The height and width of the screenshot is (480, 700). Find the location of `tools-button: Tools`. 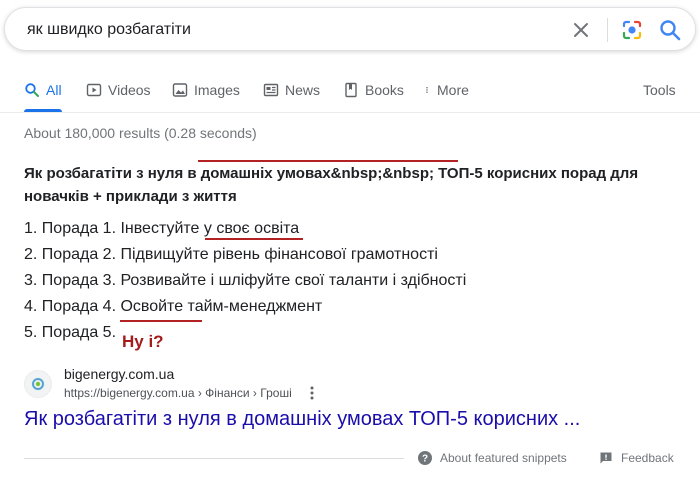

tools-button: Tools is located at coordinates (659, 94).